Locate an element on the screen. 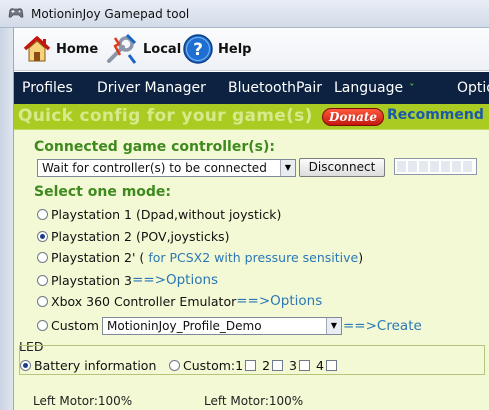 The image size is (489, 410). led-custom-option: Custom: 1 2 3 4 is located at coordinates (254, 365).